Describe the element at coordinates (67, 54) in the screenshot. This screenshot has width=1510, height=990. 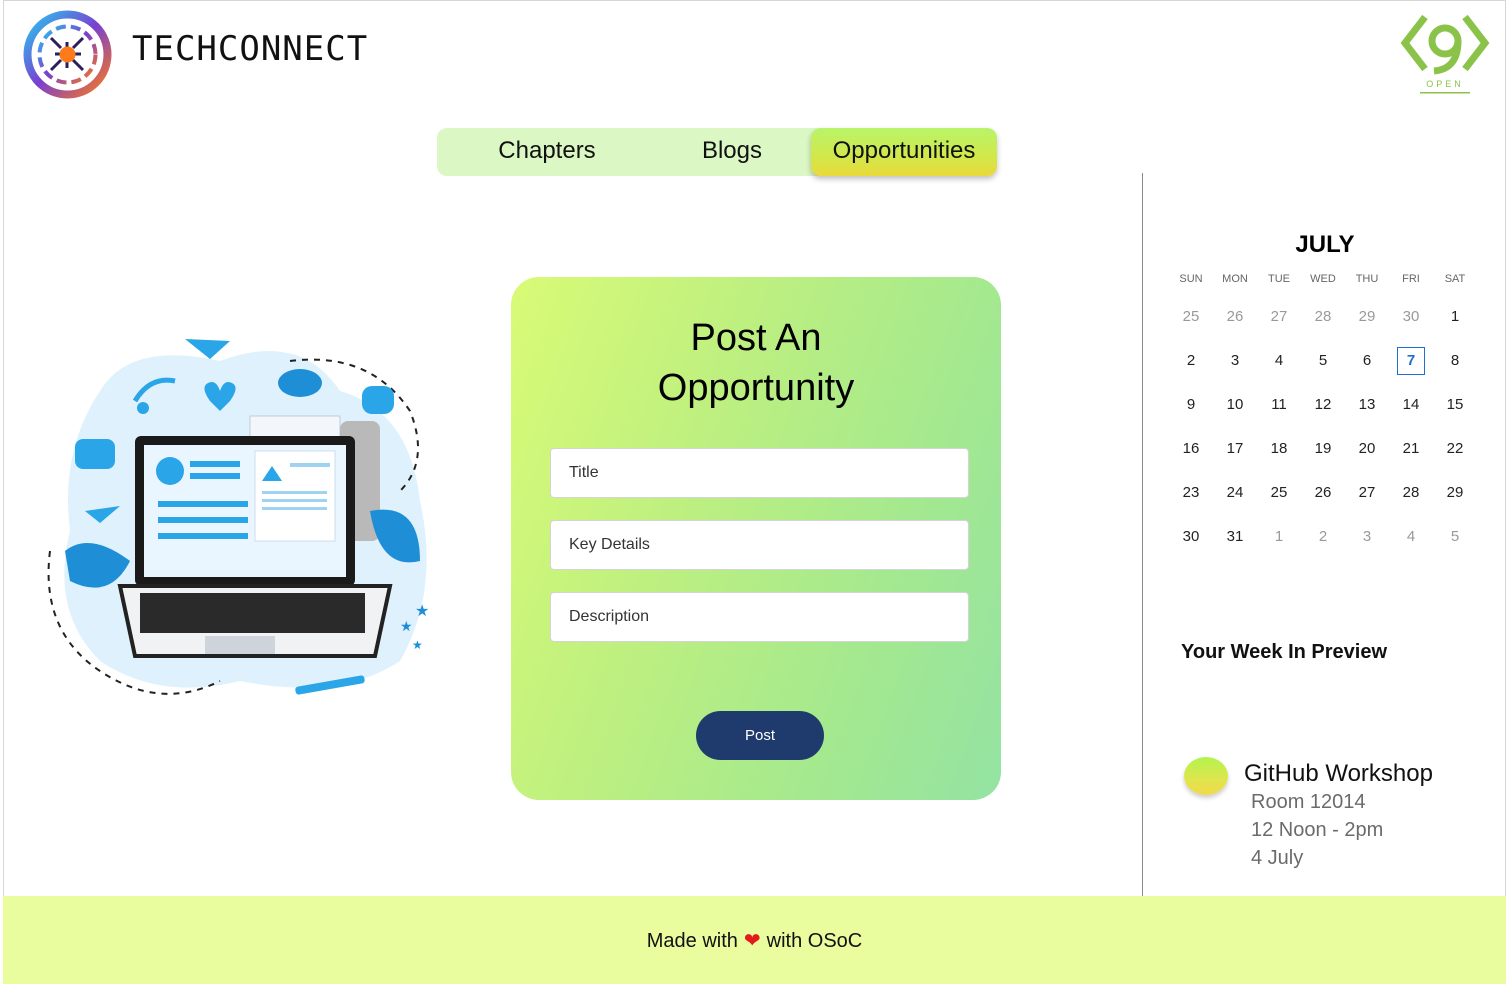
I see `techconnect-logo-icon` at that location.